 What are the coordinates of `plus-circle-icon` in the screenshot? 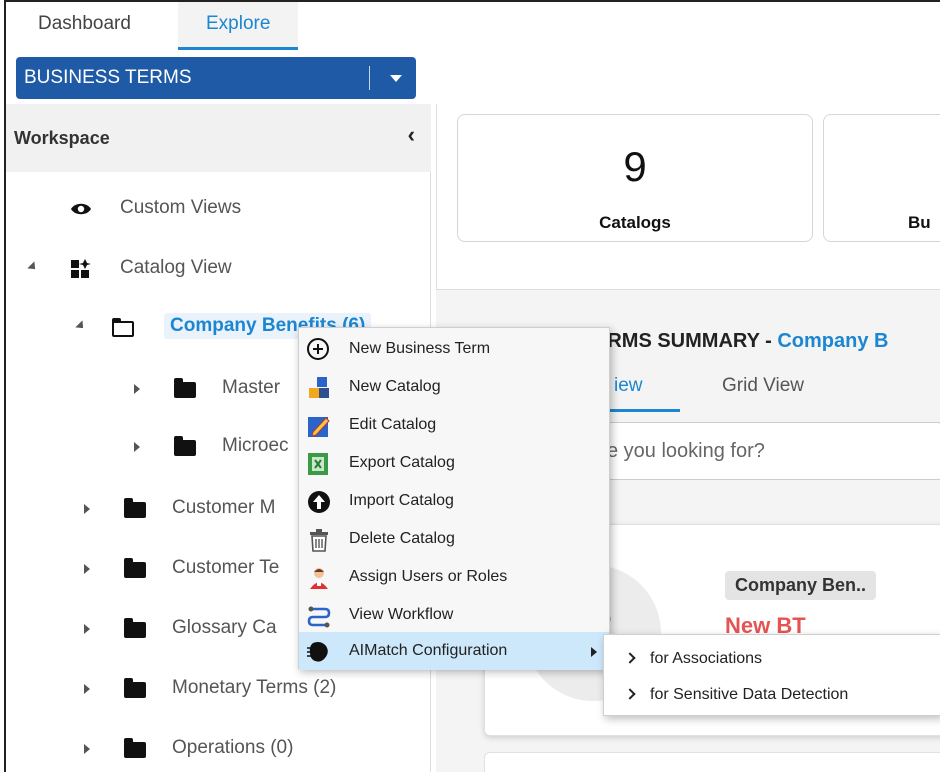 It's located at (319, 350).